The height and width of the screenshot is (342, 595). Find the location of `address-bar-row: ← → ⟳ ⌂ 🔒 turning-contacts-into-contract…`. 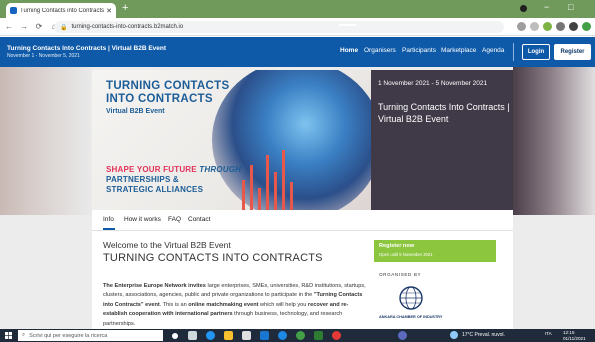

address-bar-row: ← → ⟳ ⌂ 🔒 turning-contacts-into-contract… is located at coordinates (297, 27).